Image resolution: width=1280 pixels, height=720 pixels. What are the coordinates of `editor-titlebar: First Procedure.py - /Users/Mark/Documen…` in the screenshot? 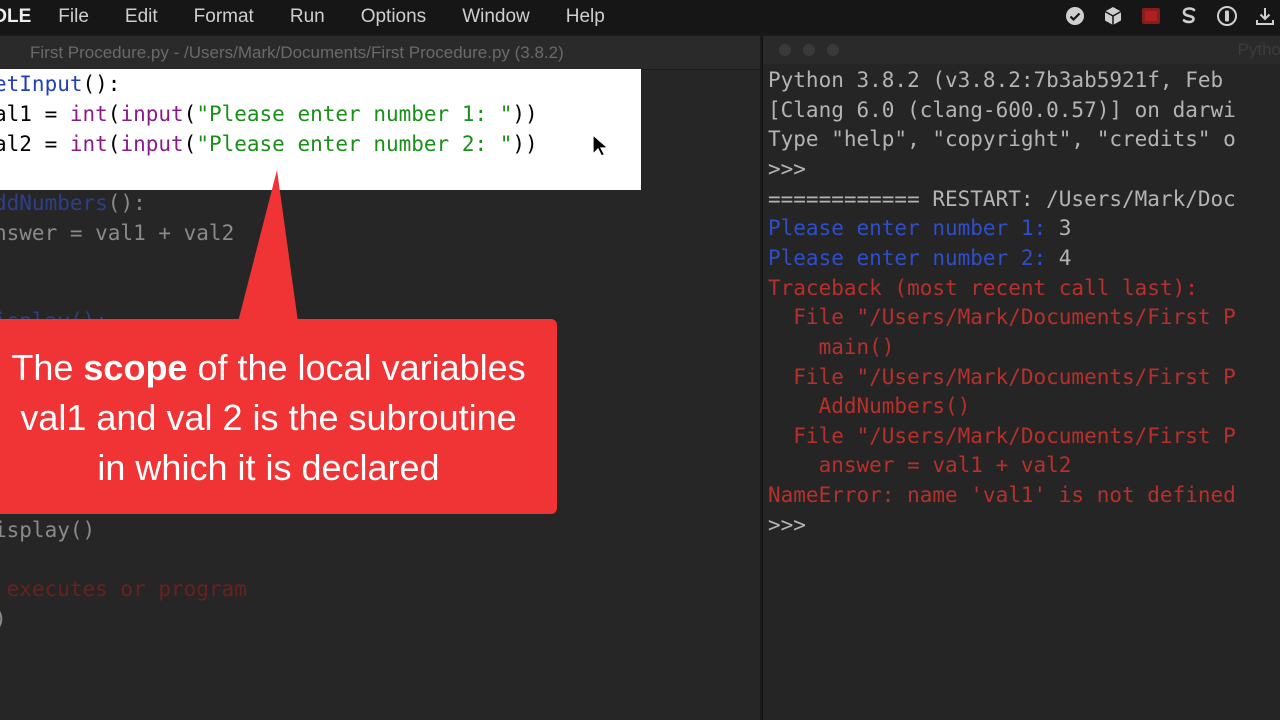 It's located at (380, 53).